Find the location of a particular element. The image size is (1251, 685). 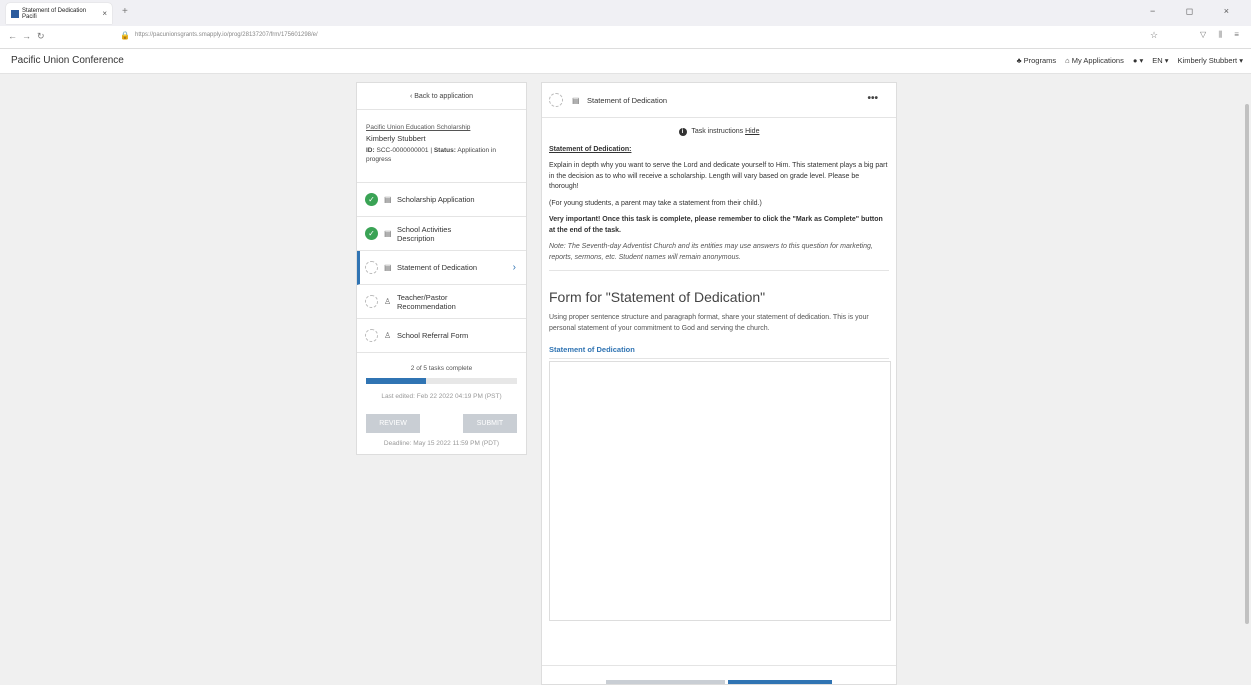

last-edited: Last edited: Feb 22 2022 04:19 PM (PST) is located at coordinates (441, 396).